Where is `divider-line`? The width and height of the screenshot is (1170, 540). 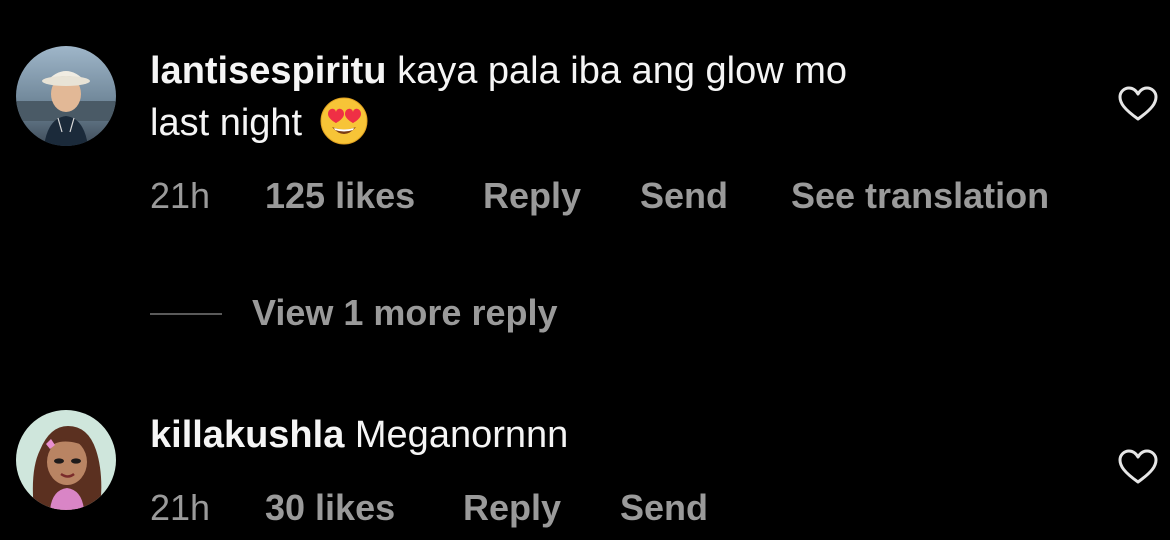 divider-line is located at coordinates (186, 314).